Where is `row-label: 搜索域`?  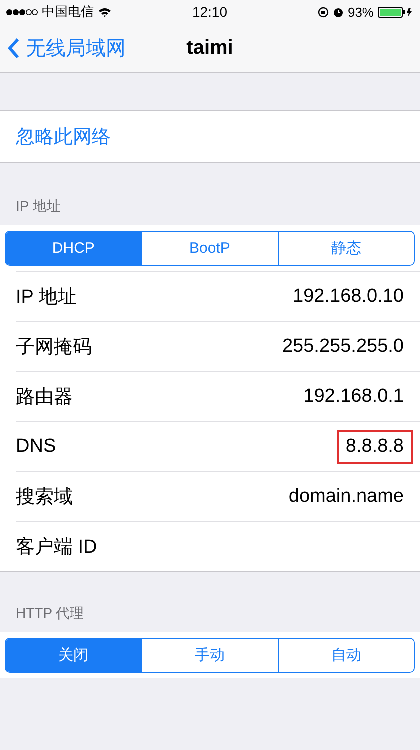 row-label: 搜索域 is located at coordinates (44, 498).